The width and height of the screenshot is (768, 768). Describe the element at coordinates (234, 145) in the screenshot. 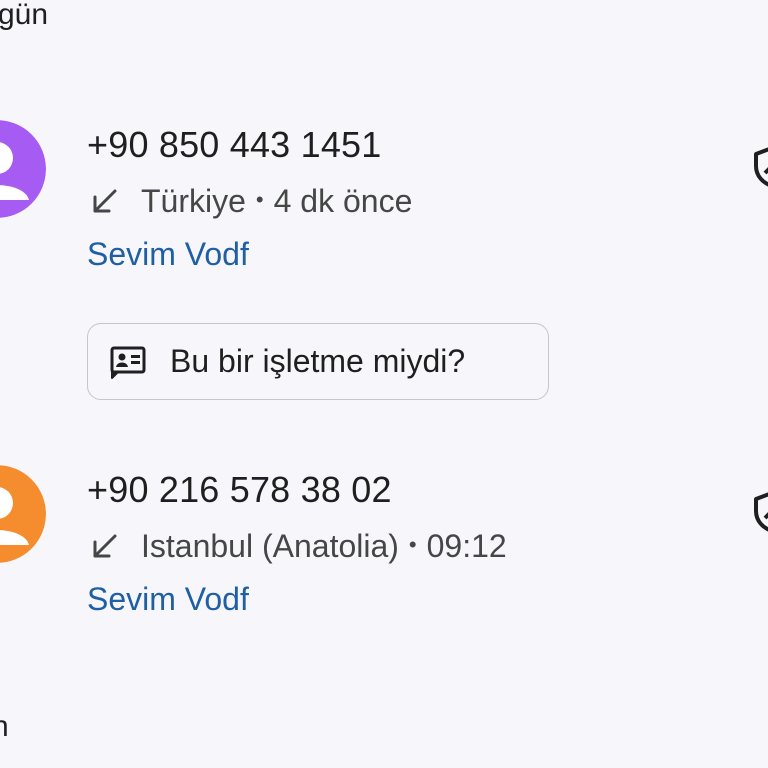

I see `caller-number: +90 850 443 1451` at that location.